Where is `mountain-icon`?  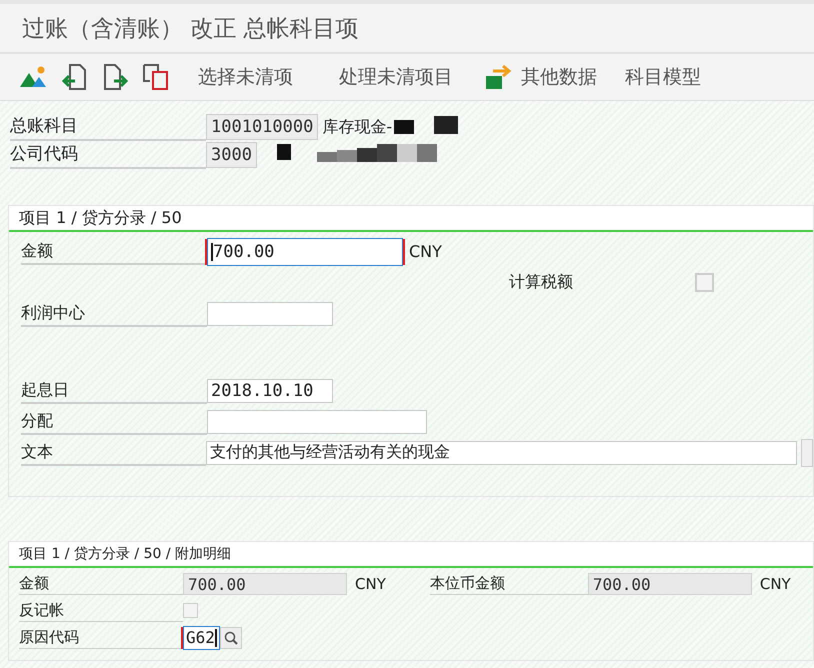
mountain-icon is located at coordinates (34, 77).